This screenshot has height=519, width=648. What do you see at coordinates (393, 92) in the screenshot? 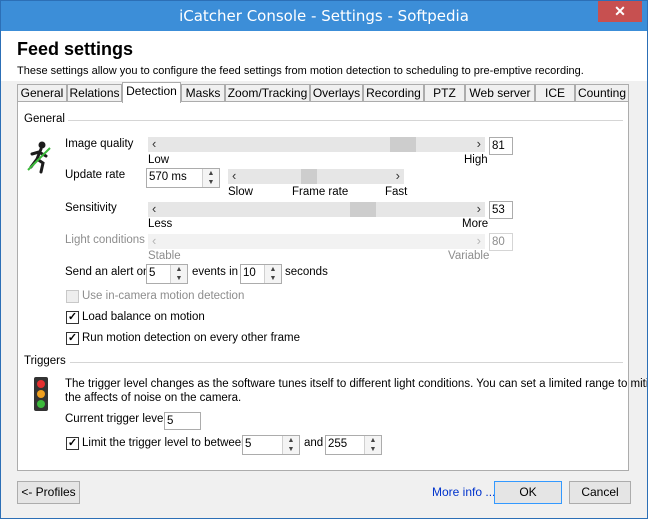
I see `tab-recording: Recording` at bounding box center [393, 92].